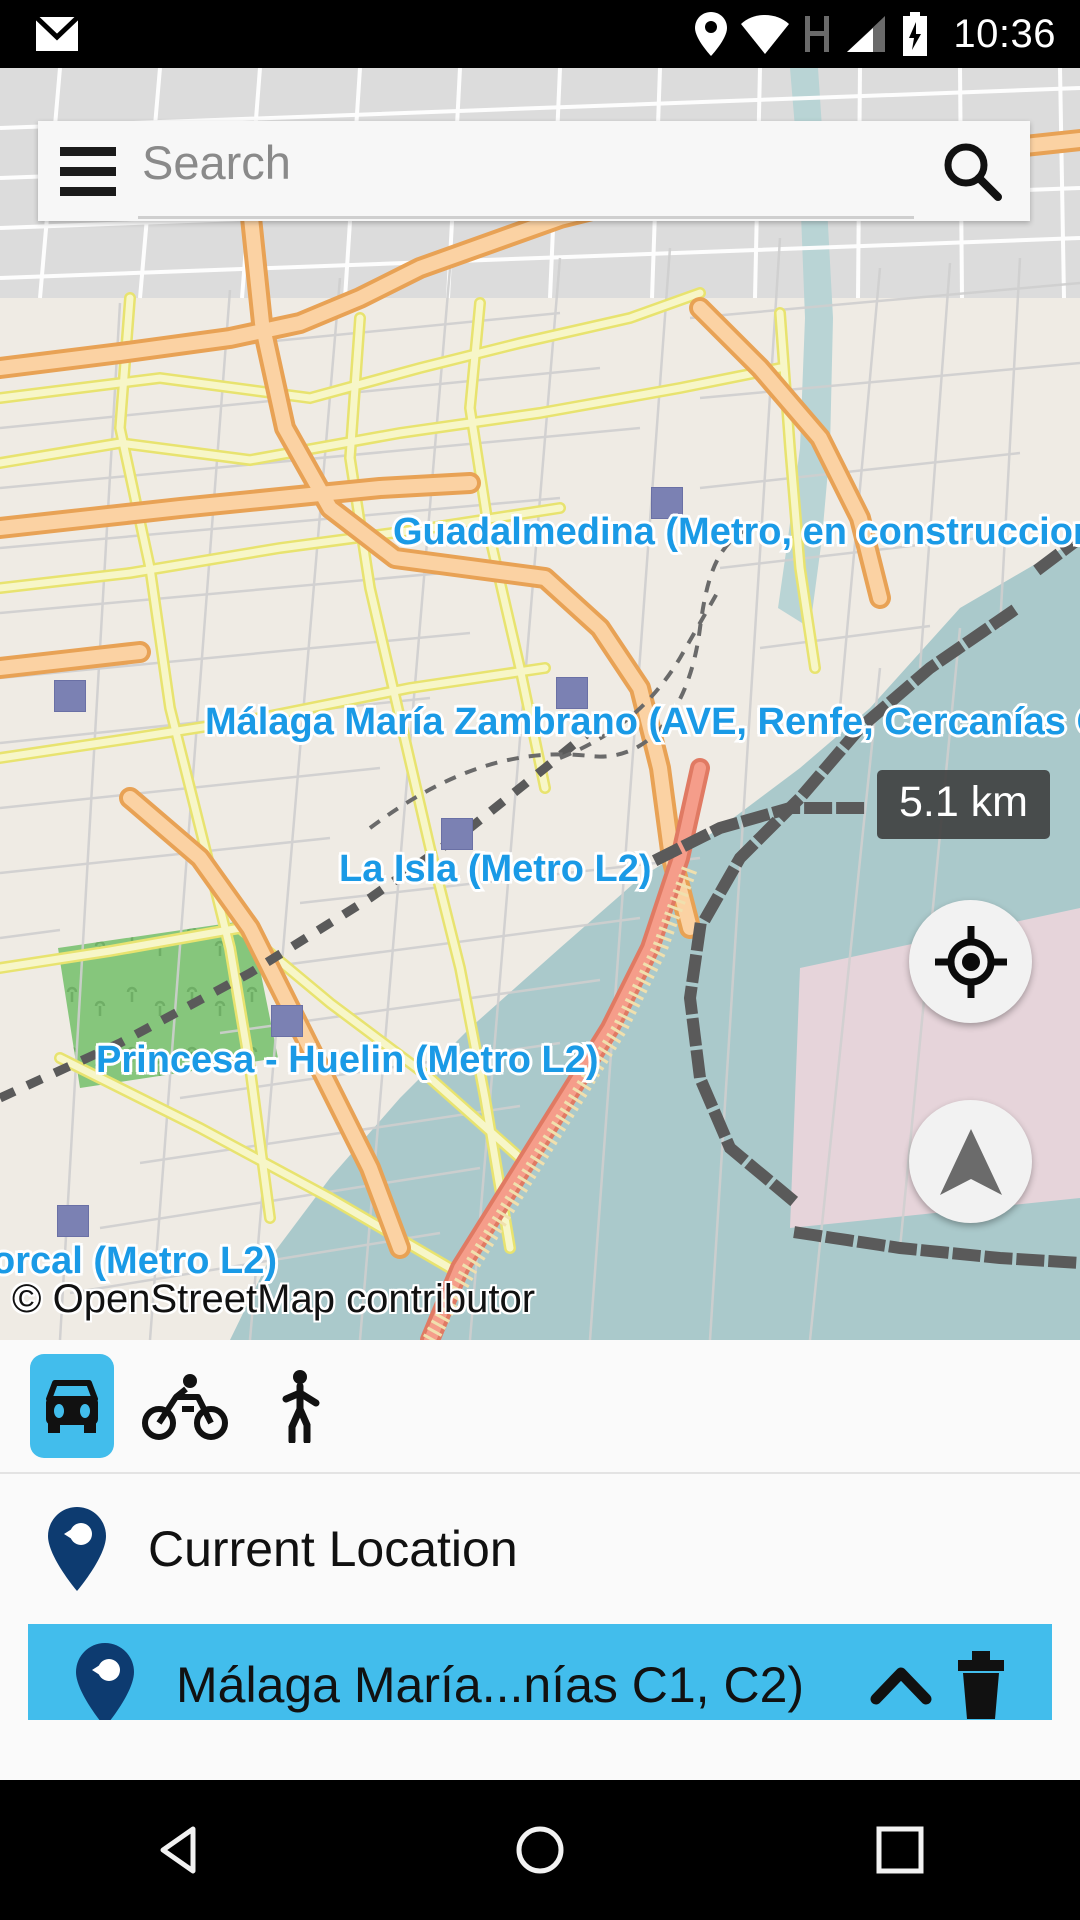 Image resolution: width=1080 pixels, height=1920 pixels. Describe the element at coordinates (540, 34) in the screenshot. I see `status-bar: 10:36` at that location.